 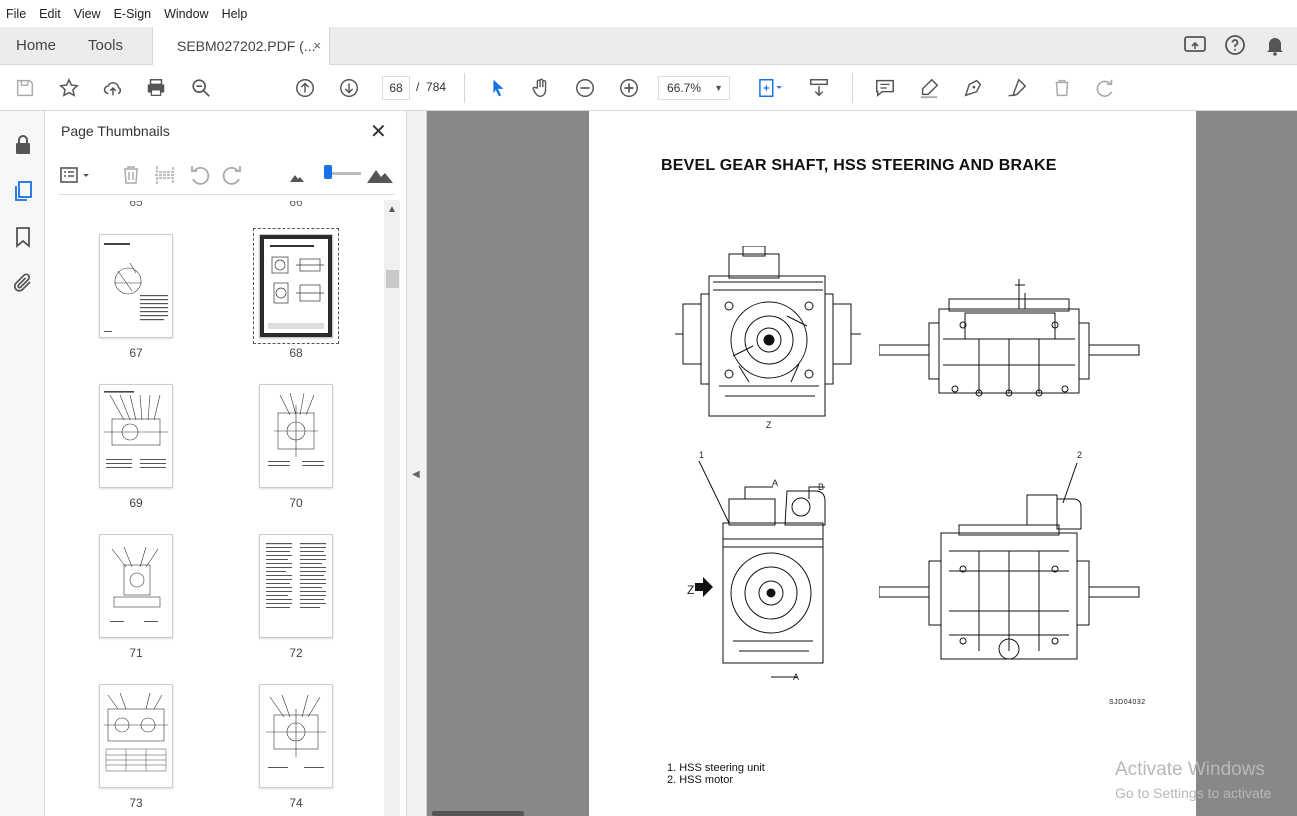 I want to click on attachment-paperclip-icon, so click(x=23, y=283).